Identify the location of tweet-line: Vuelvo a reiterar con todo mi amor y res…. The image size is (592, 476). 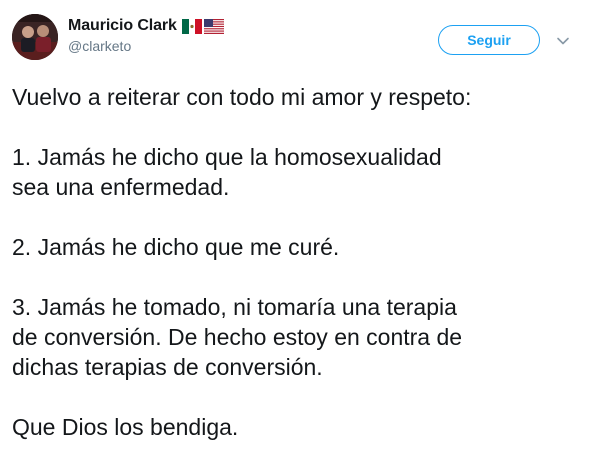
(242, 97).